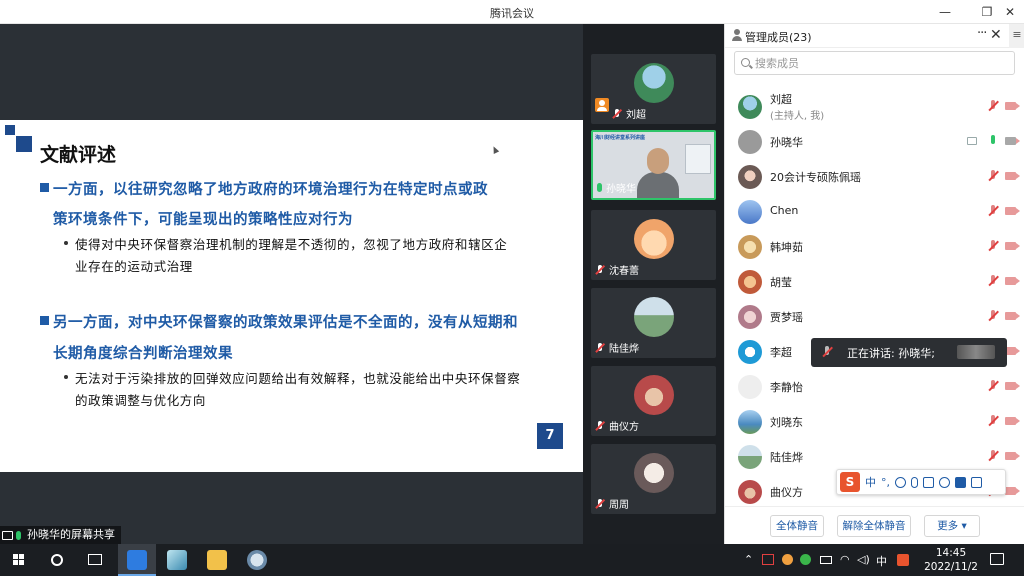 This screenshot has width=1024, height=576. I want to click on windows-taskbar: ⌃ ◠ ◁) 中 14:45 2022/11/2, so click(512, 560).